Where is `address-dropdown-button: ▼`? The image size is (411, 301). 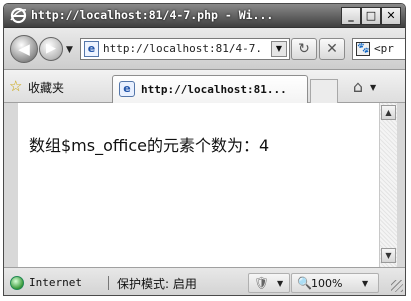 address-dropdown-button: ▼ is located at coordinates (279, 49).